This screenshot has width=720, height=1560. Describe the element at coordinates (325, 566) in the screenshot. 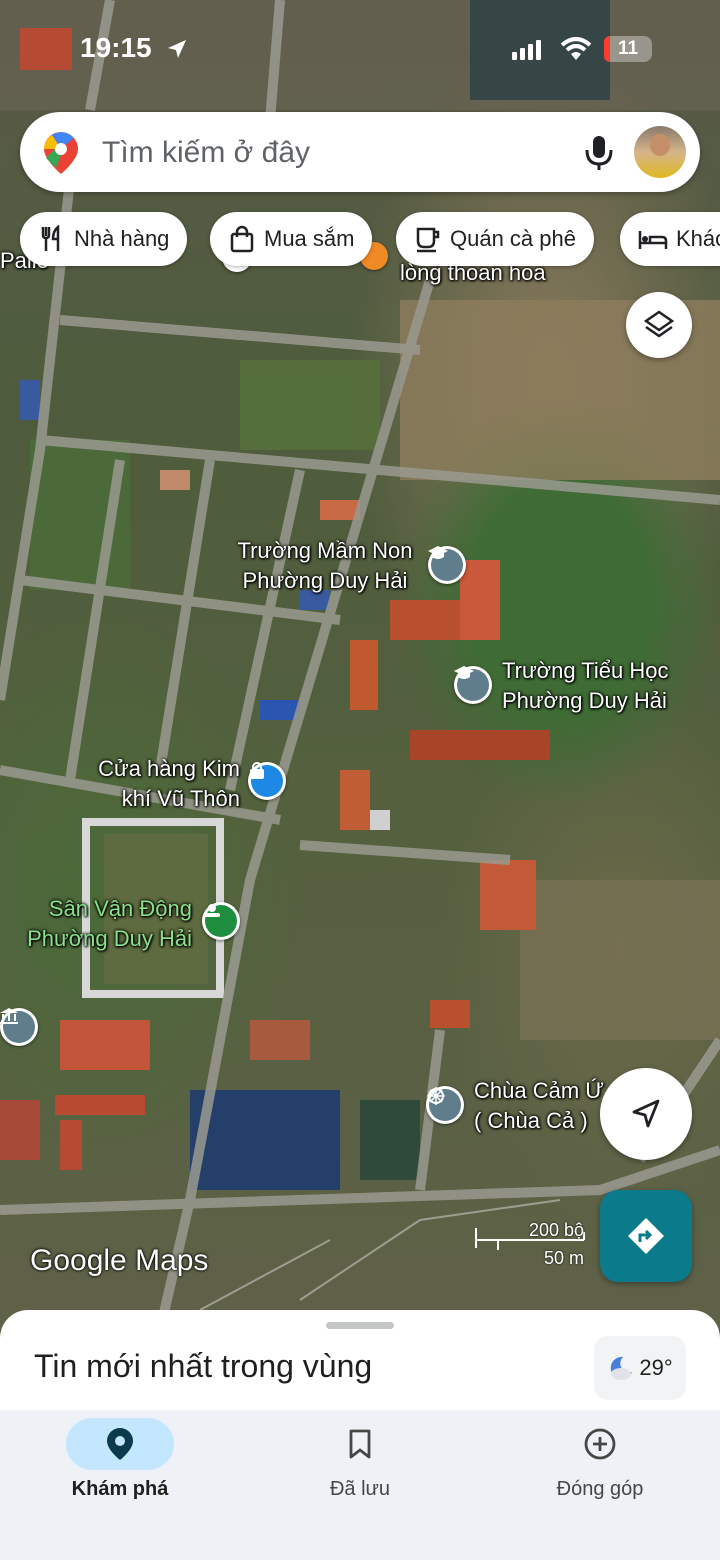

I see `kindergarten-label: Trường Mầm Non Phường Duy Hải` at that location.